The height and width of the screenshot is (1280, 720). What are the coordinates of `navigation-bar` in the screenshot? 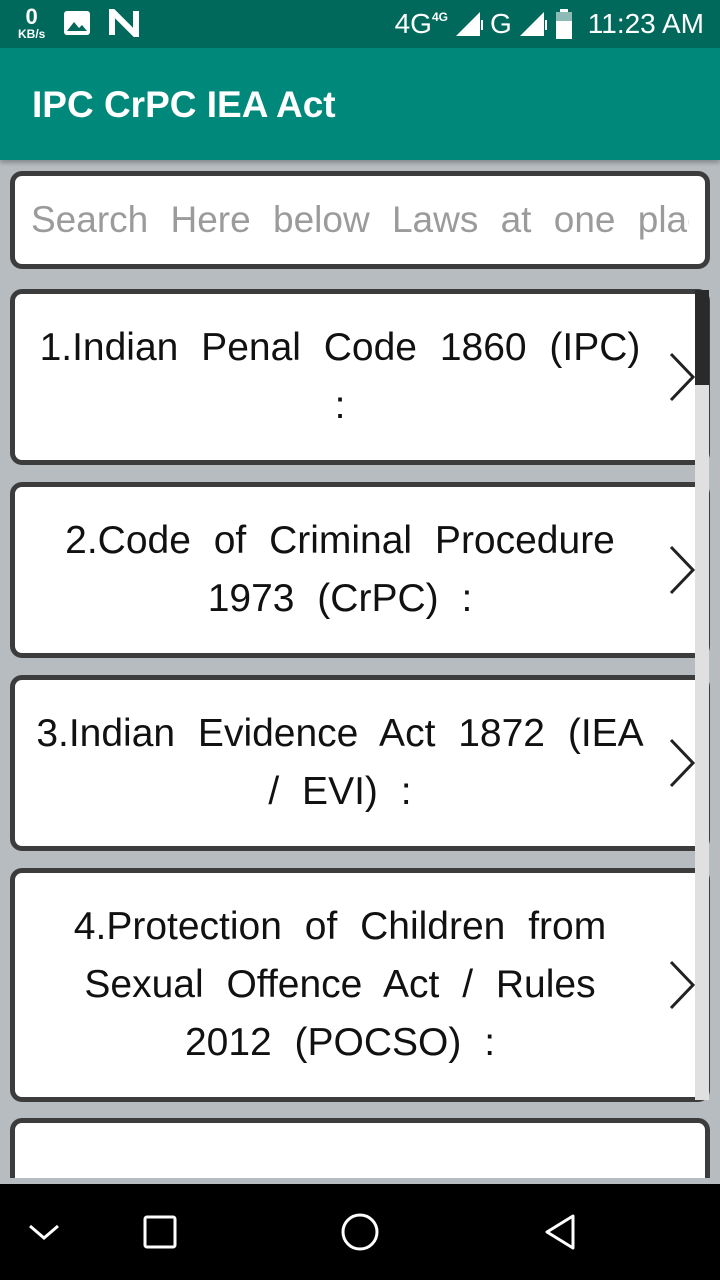 It's located at (360, 1232).